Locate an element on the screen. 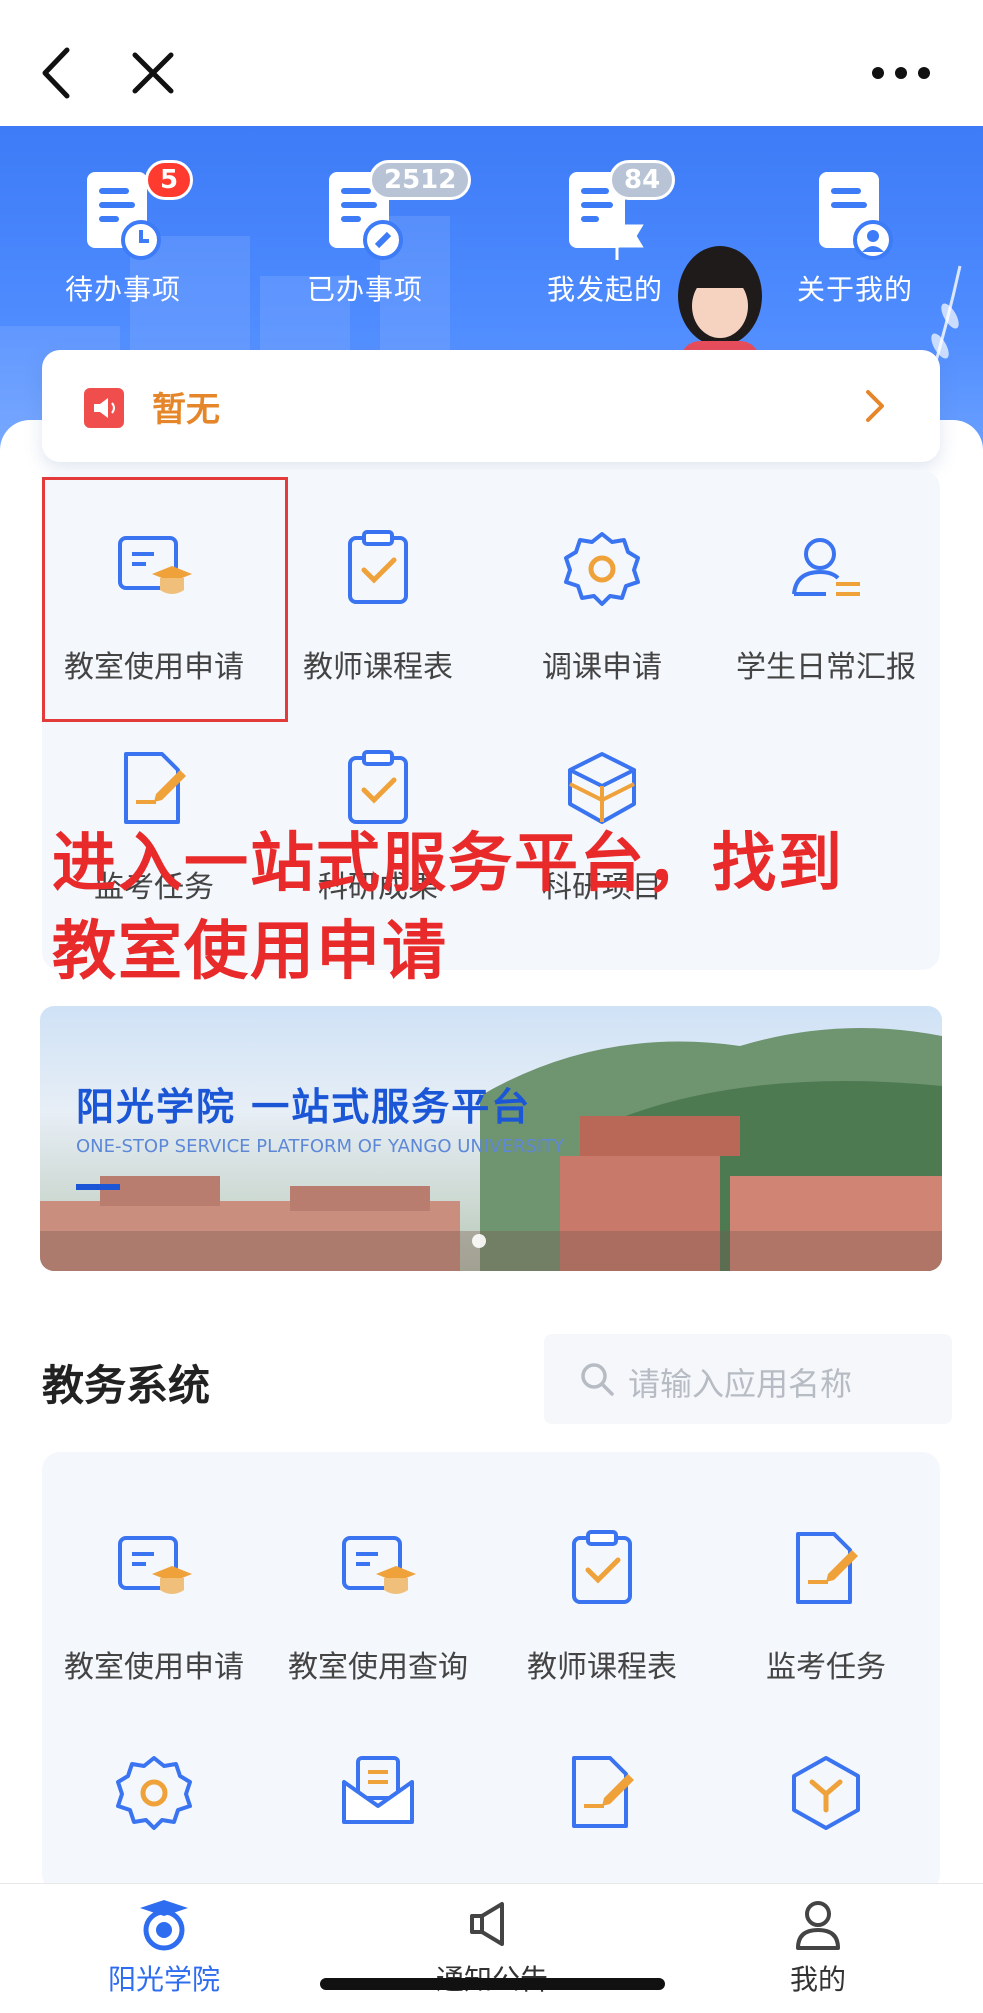 The width and height of the screenshot is (983, 2013). user-report-icon is located at coordinates (826, 568).